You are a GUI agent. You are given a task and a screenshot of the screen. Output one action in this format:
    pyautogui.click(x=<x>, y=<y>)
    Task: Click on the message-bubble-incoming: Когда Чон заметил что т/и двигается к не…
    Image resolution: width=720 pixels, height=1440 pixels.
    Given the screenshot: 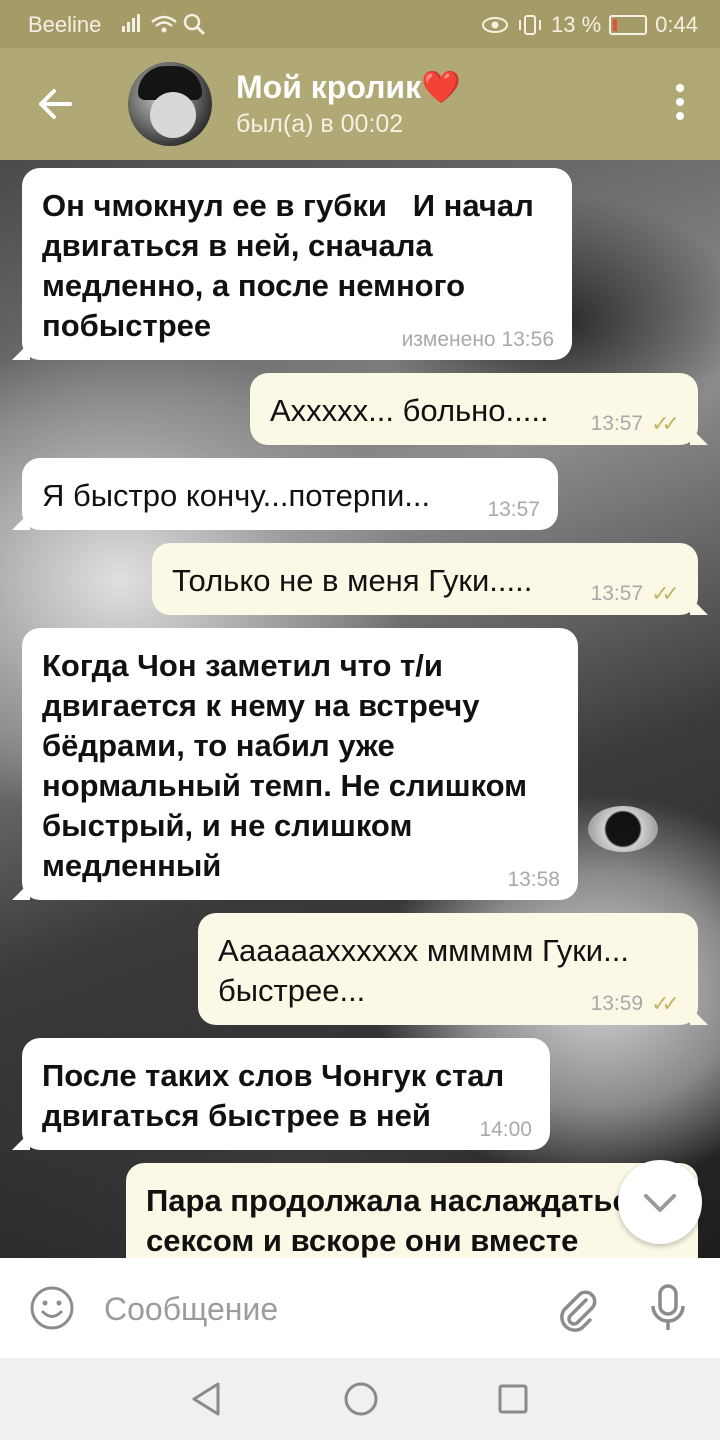 What is the action you would take?
    pyautogui.click(x=295, y=764)
    